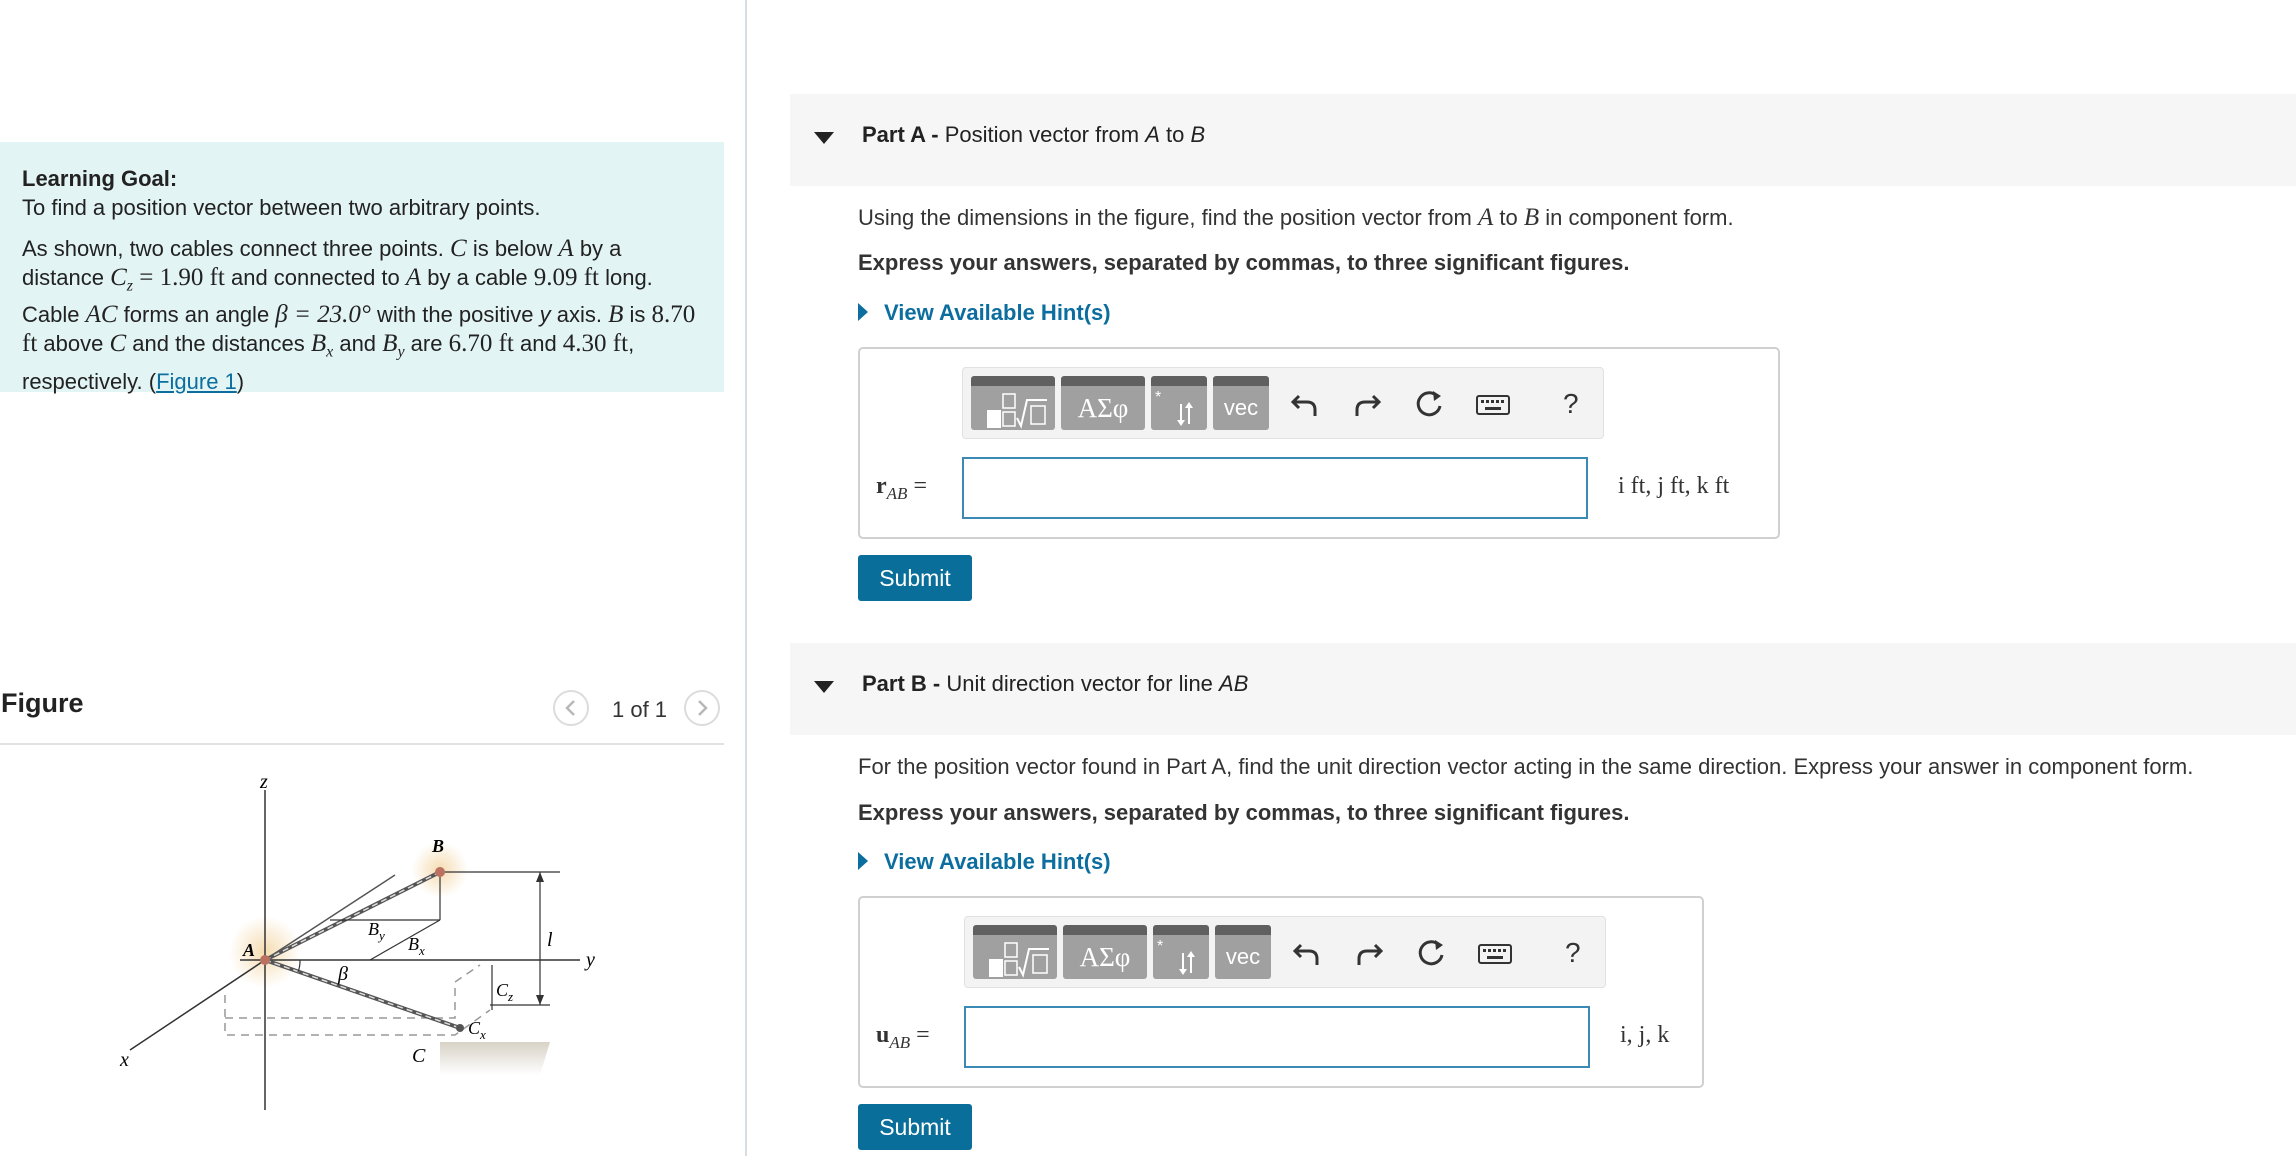 This screenshot has height=1156, width=2296. Describe the element at coordinates (1017, 411) in the screenshot. I see `fraction-sqrt-template-icon` at that location.